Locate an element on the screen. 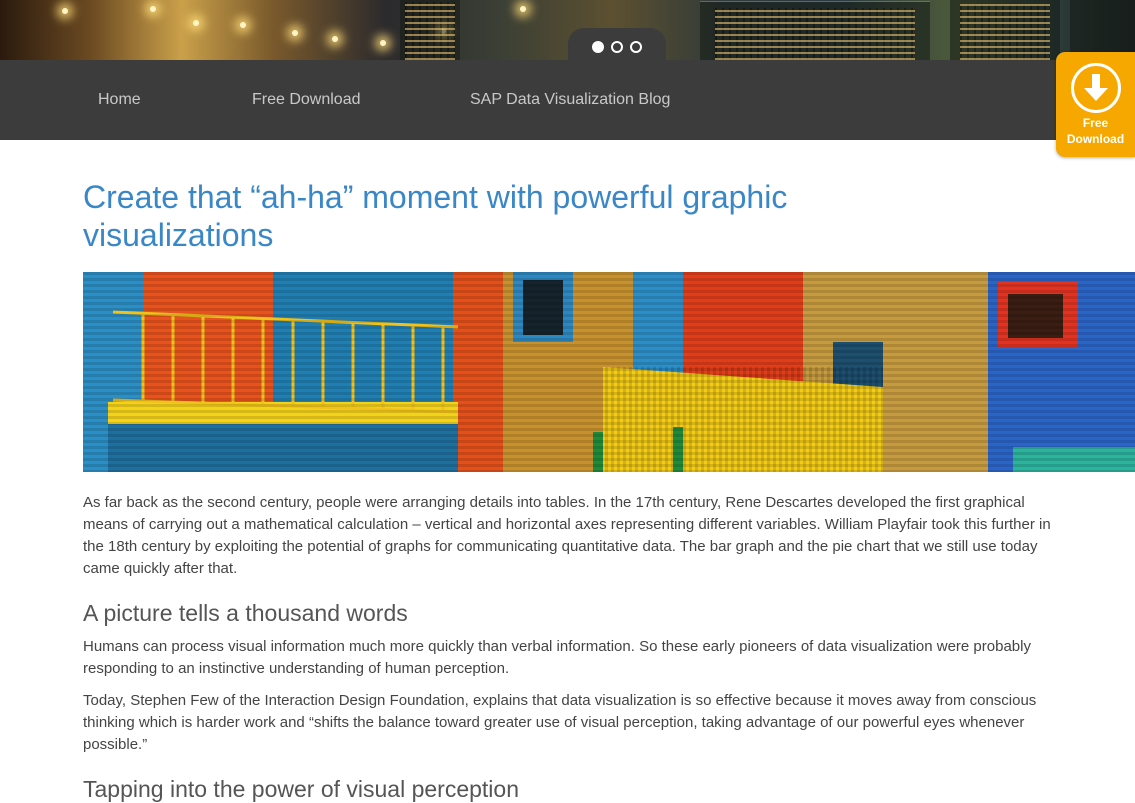 The height and width of the screenshot is (803, 1135). free-download-label: Free Download is located at coordinates (1095, 131).